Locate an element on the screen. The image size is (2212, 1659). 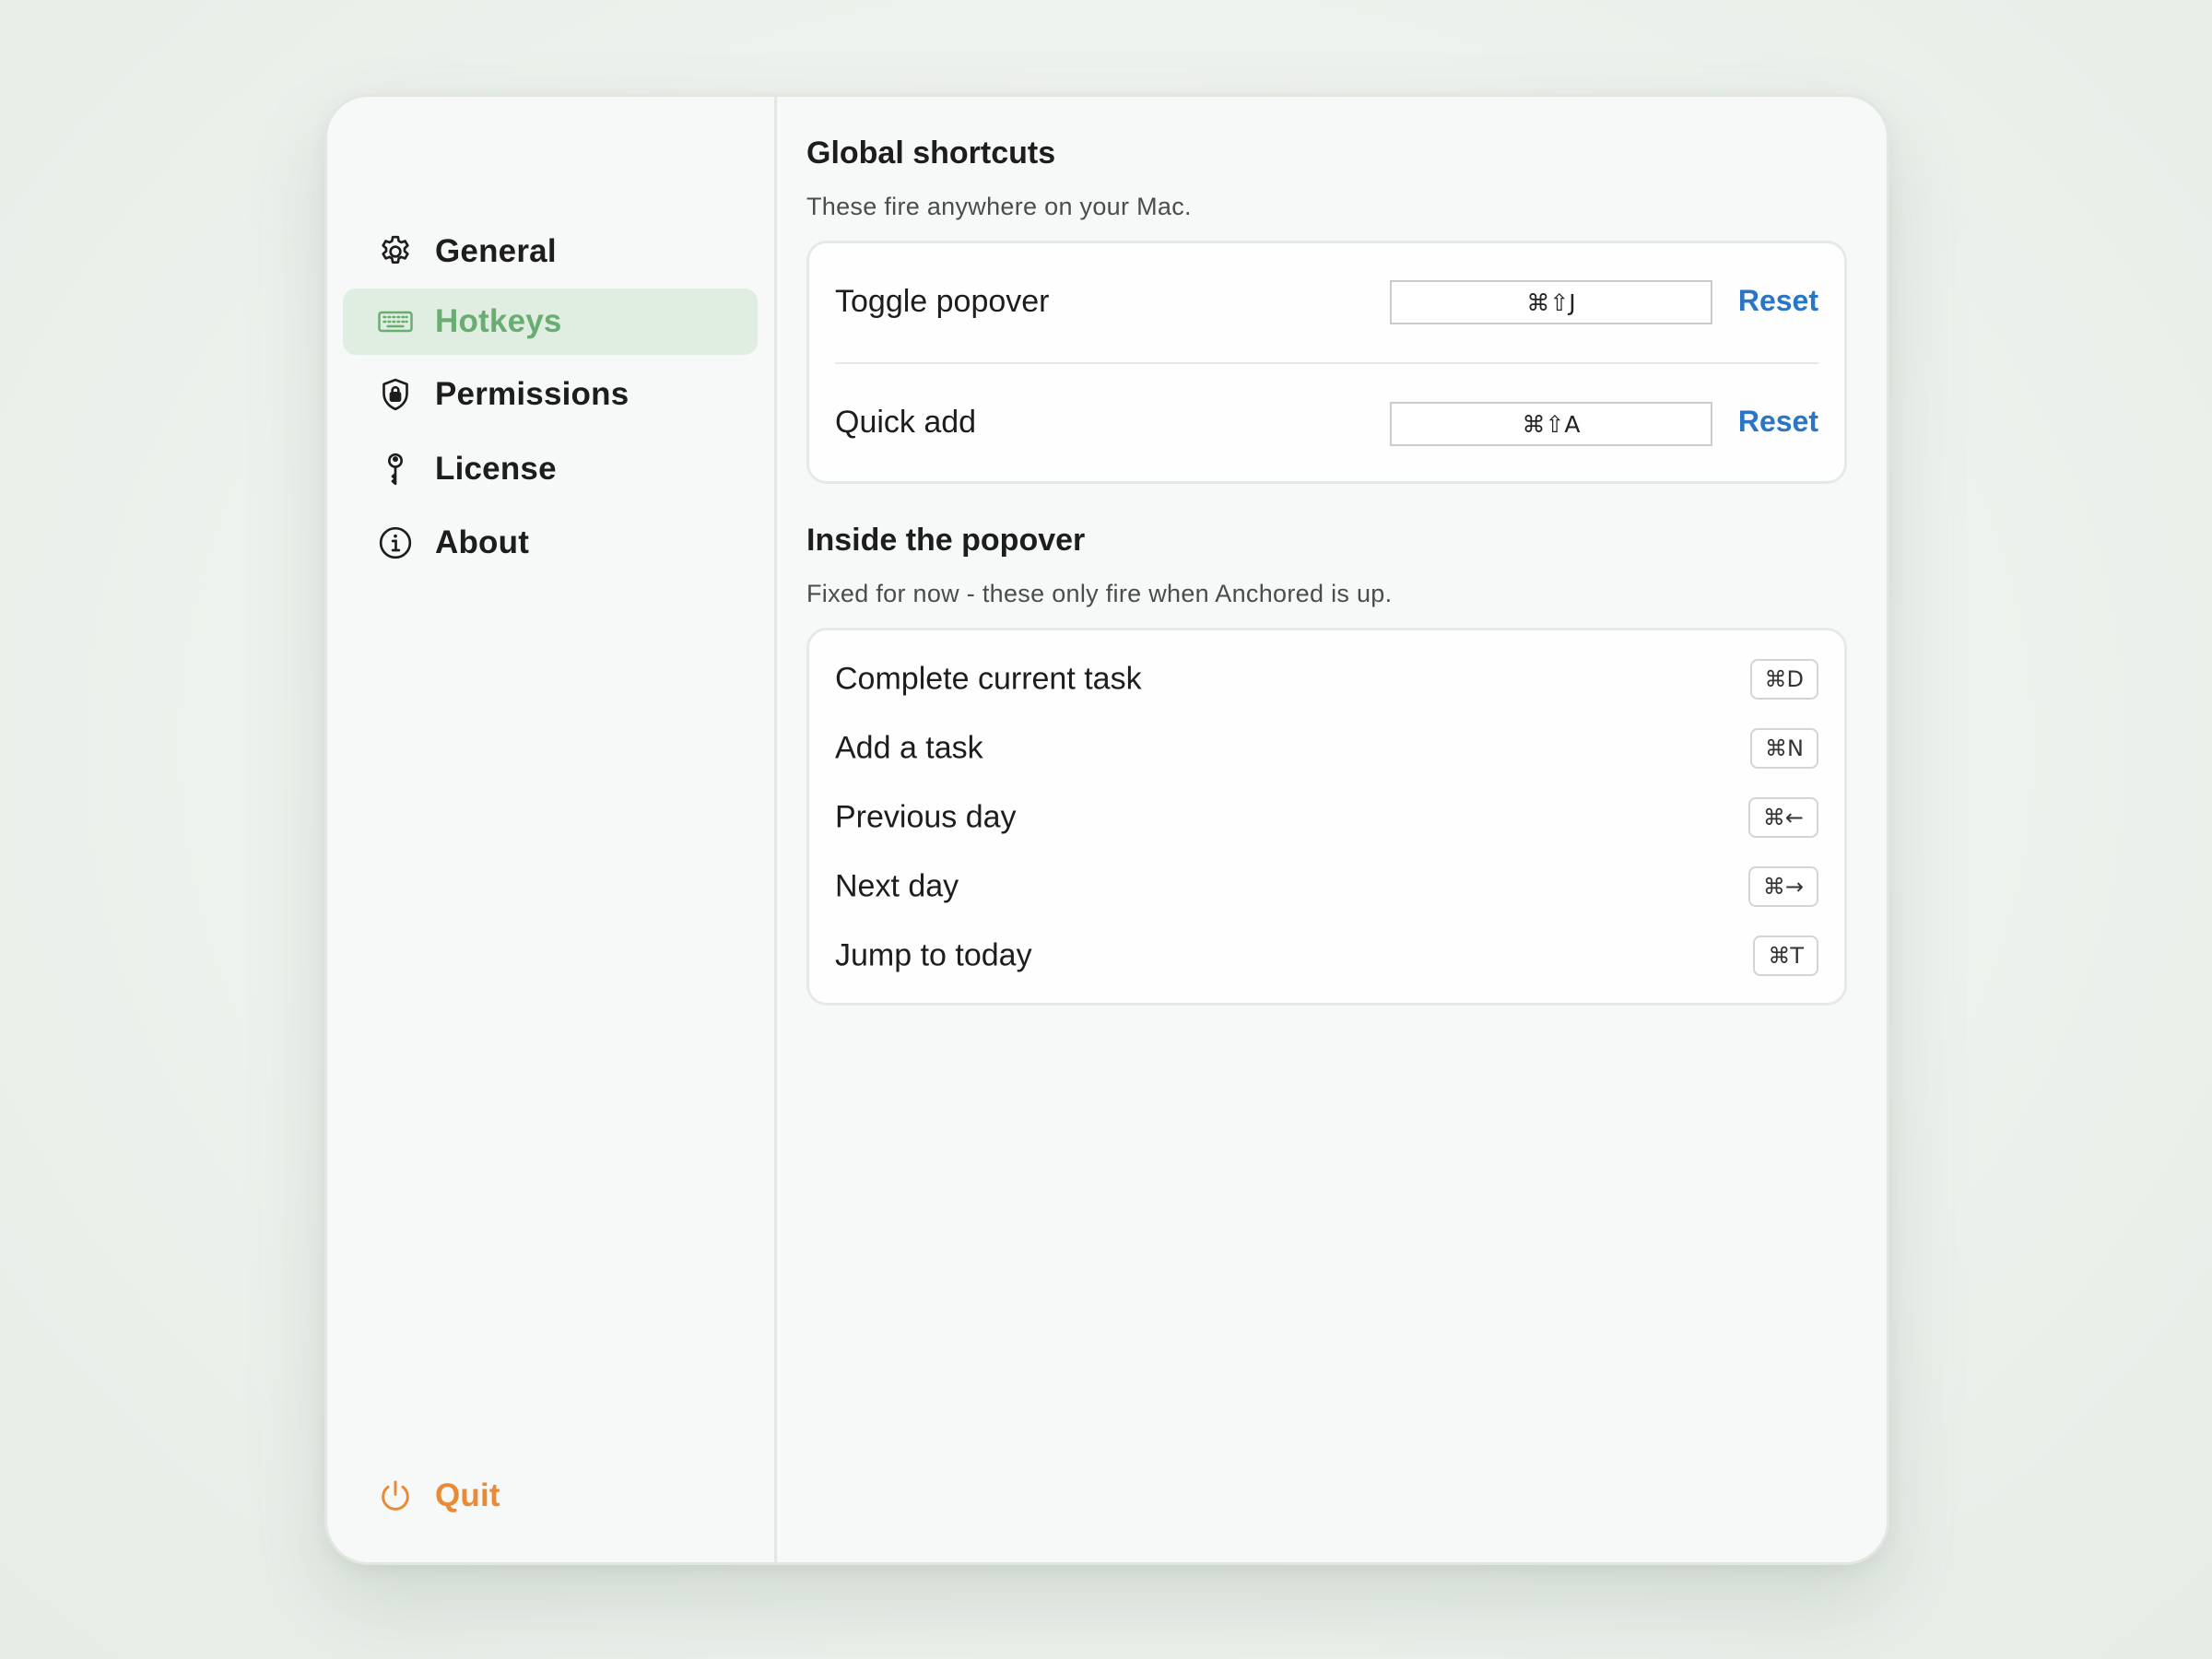
shortcut-label: Complete current task is located at coordinates (988, 678).